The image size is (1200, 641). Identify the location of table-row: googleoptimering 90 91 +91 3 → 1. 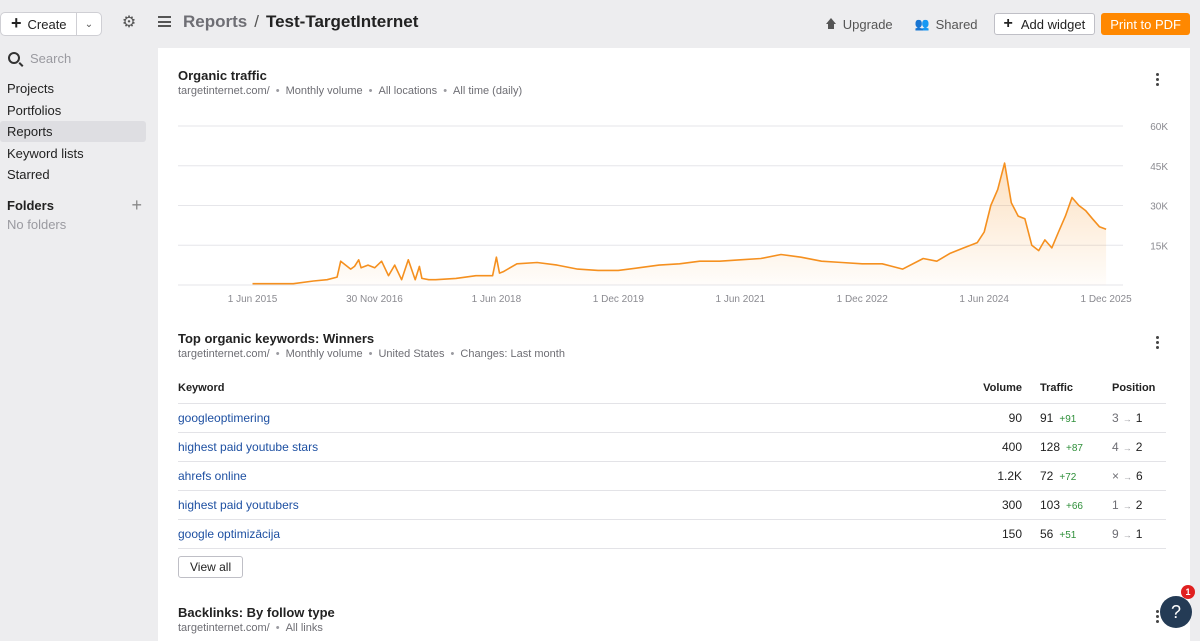
(672, 418).